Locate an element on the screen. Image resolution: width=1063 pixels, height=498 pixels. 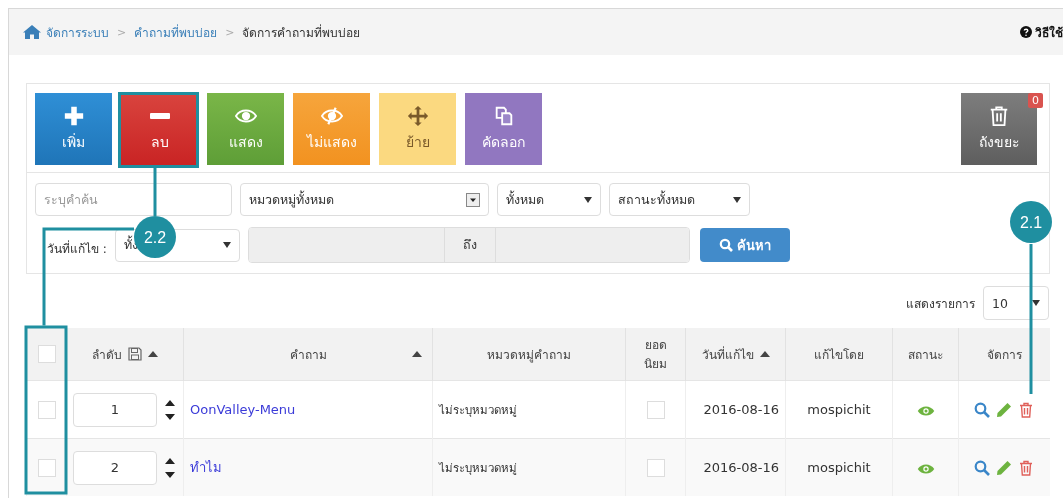
select-all-checkbox is located at coordinates (46, 354).